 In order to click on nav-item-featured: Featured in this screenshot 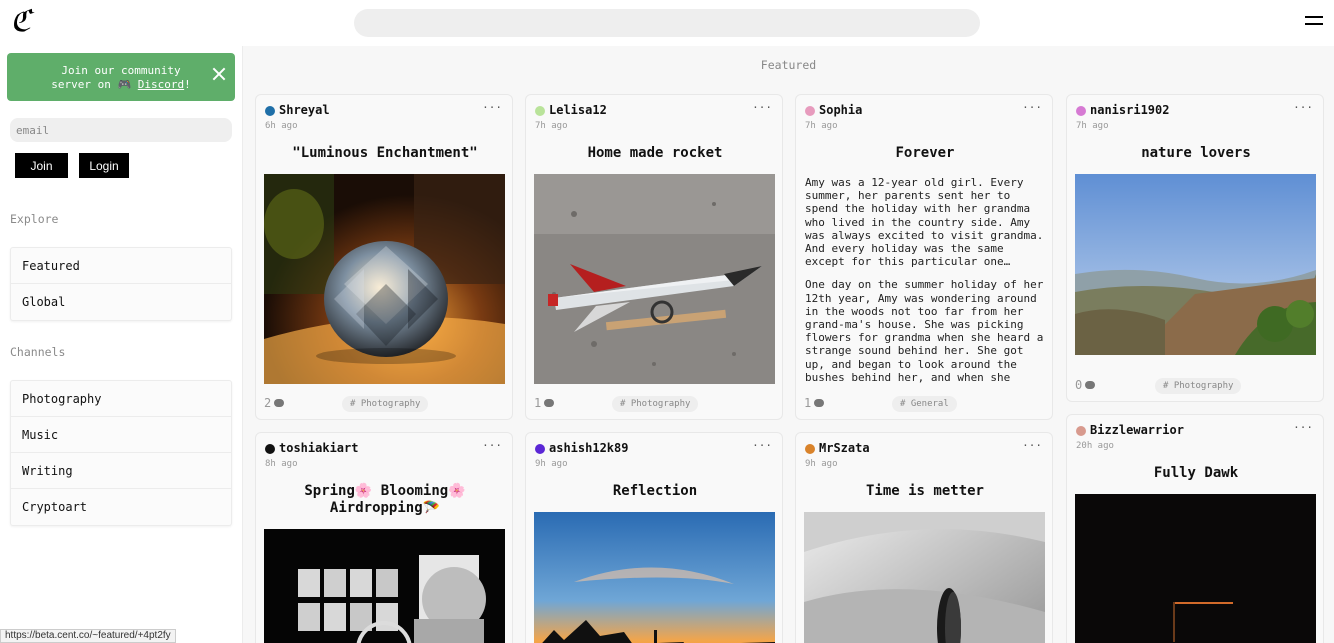, I will do `click(121, 266)`.